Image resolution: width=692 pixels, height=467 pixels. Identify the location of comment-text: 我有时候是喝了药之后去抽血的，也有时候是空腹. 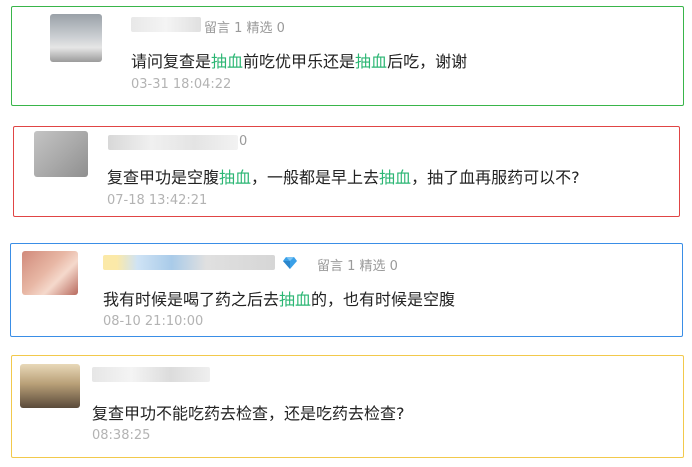
(279, 298).